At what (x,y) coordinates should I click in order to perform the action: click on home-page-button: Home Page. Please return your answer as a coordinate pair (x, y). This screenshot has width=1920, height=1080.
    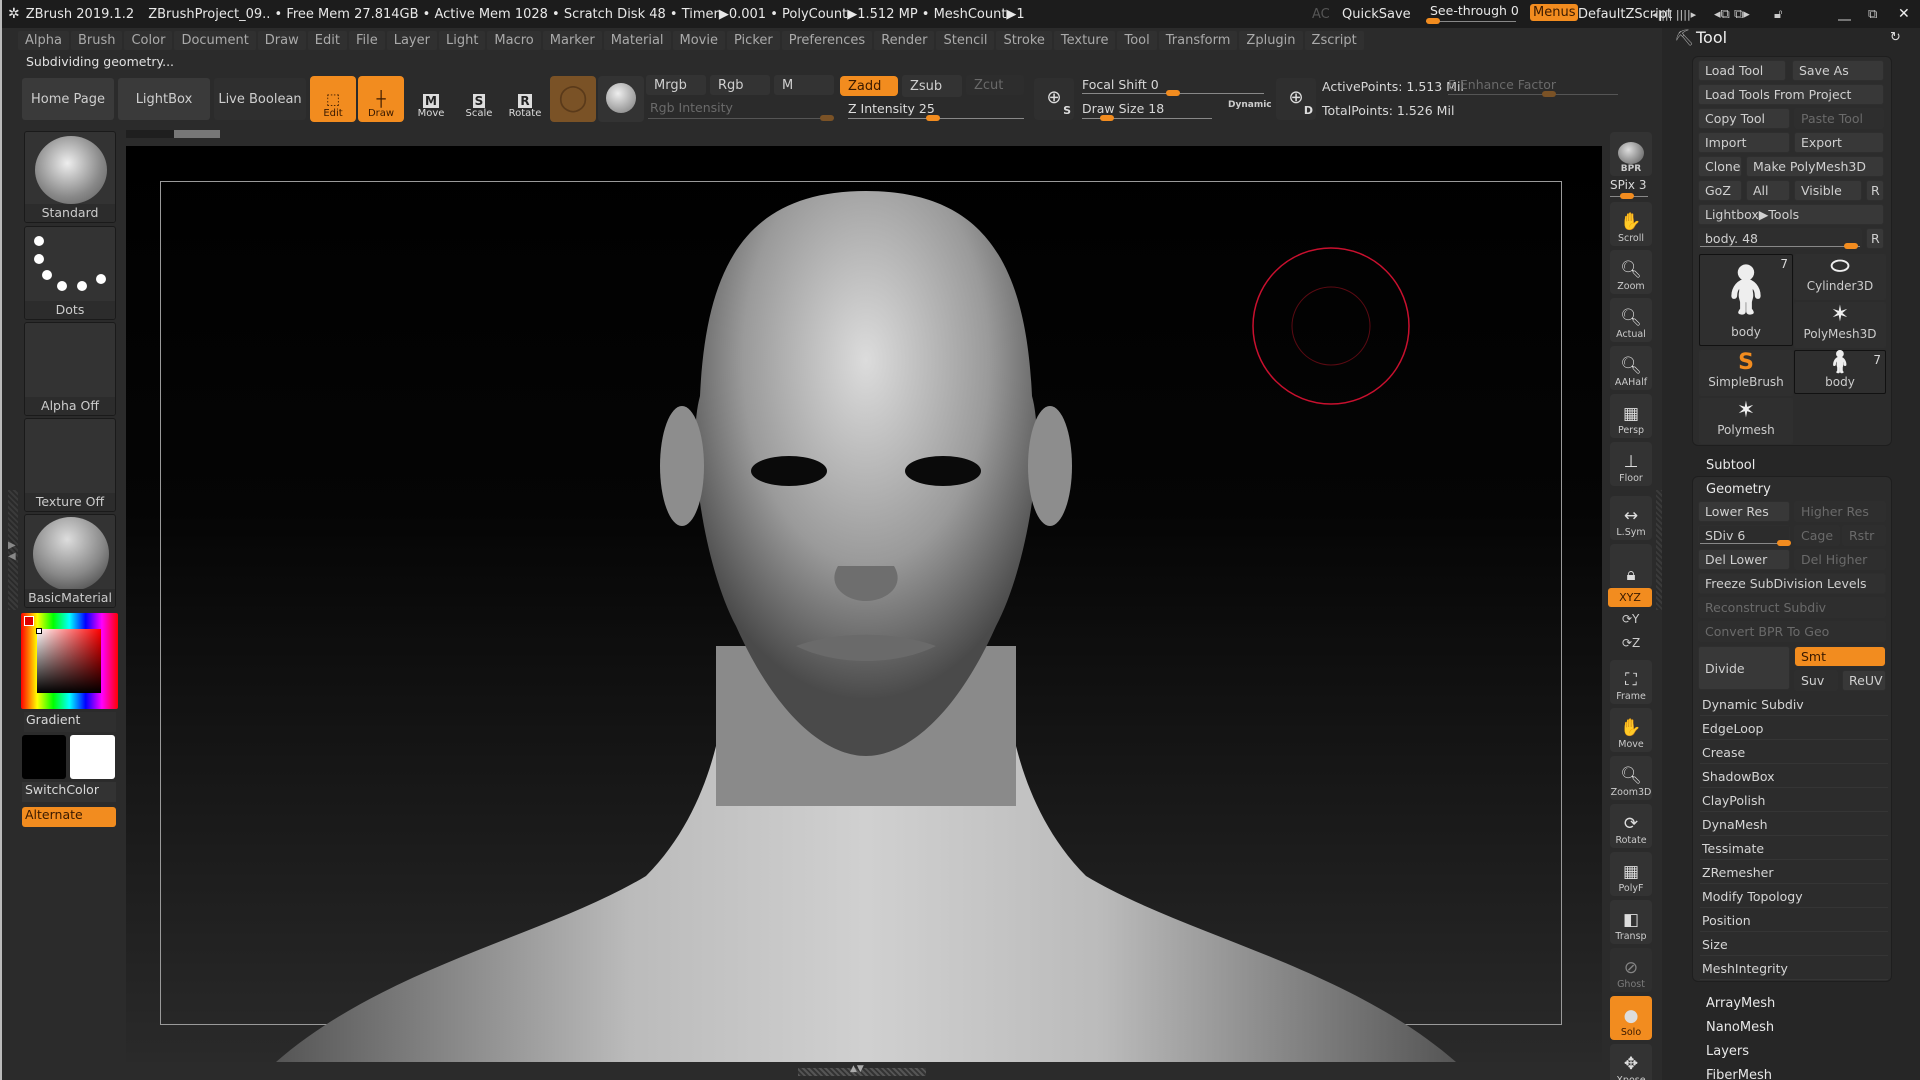
    Looking at the image, I should click on (68, 99).